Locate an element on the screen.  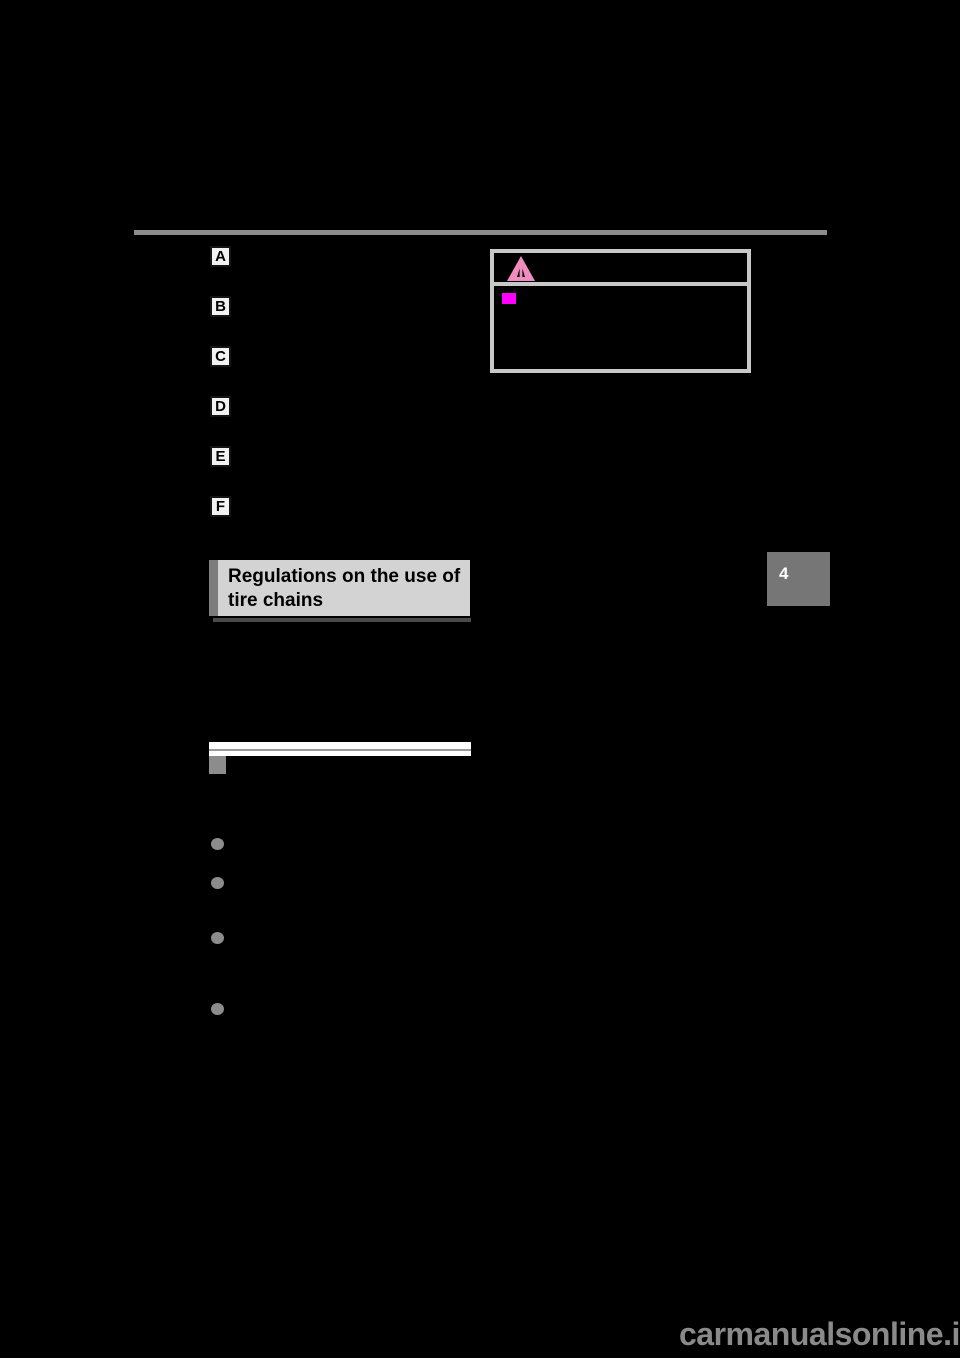
warning-box-body is located at coordinates (620, 302).